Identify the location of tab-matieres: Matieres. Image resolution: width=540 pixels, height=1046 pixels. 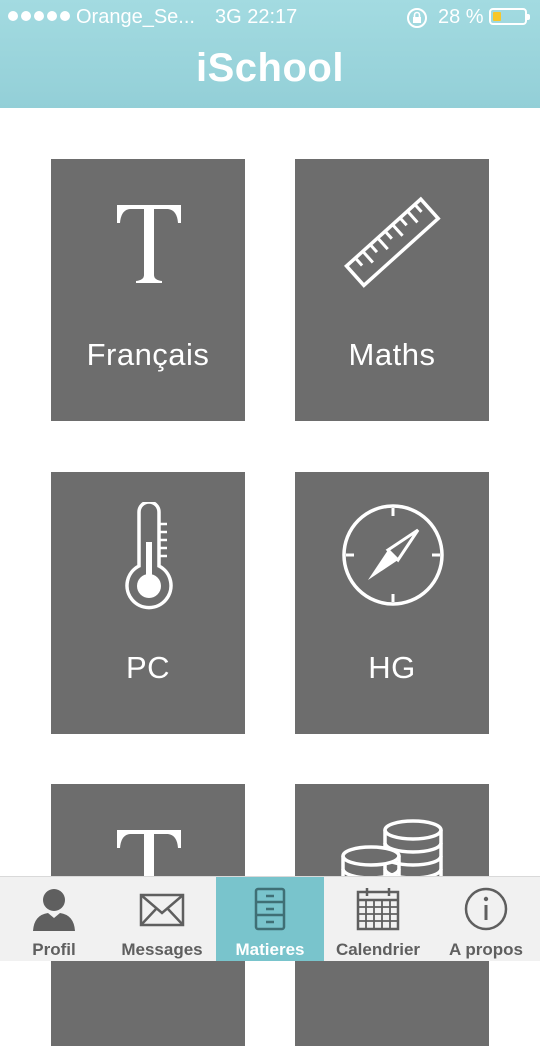
(270, 919).